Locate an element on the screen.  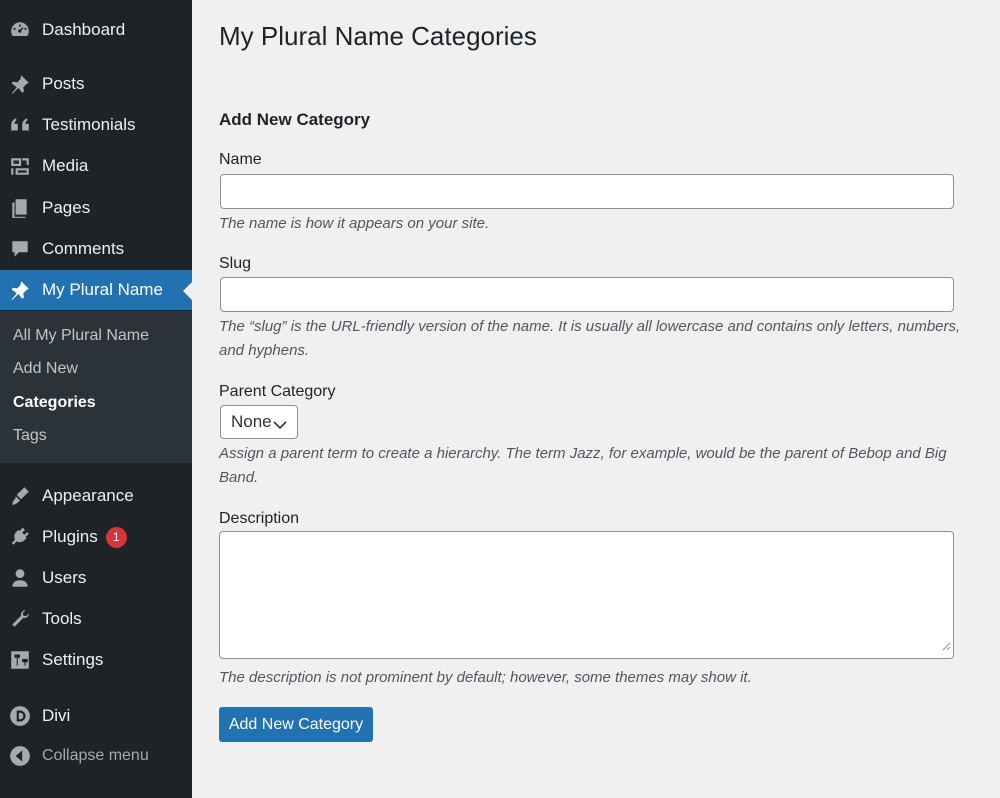
menu-label: Pages is located at coordinates (66, 207).